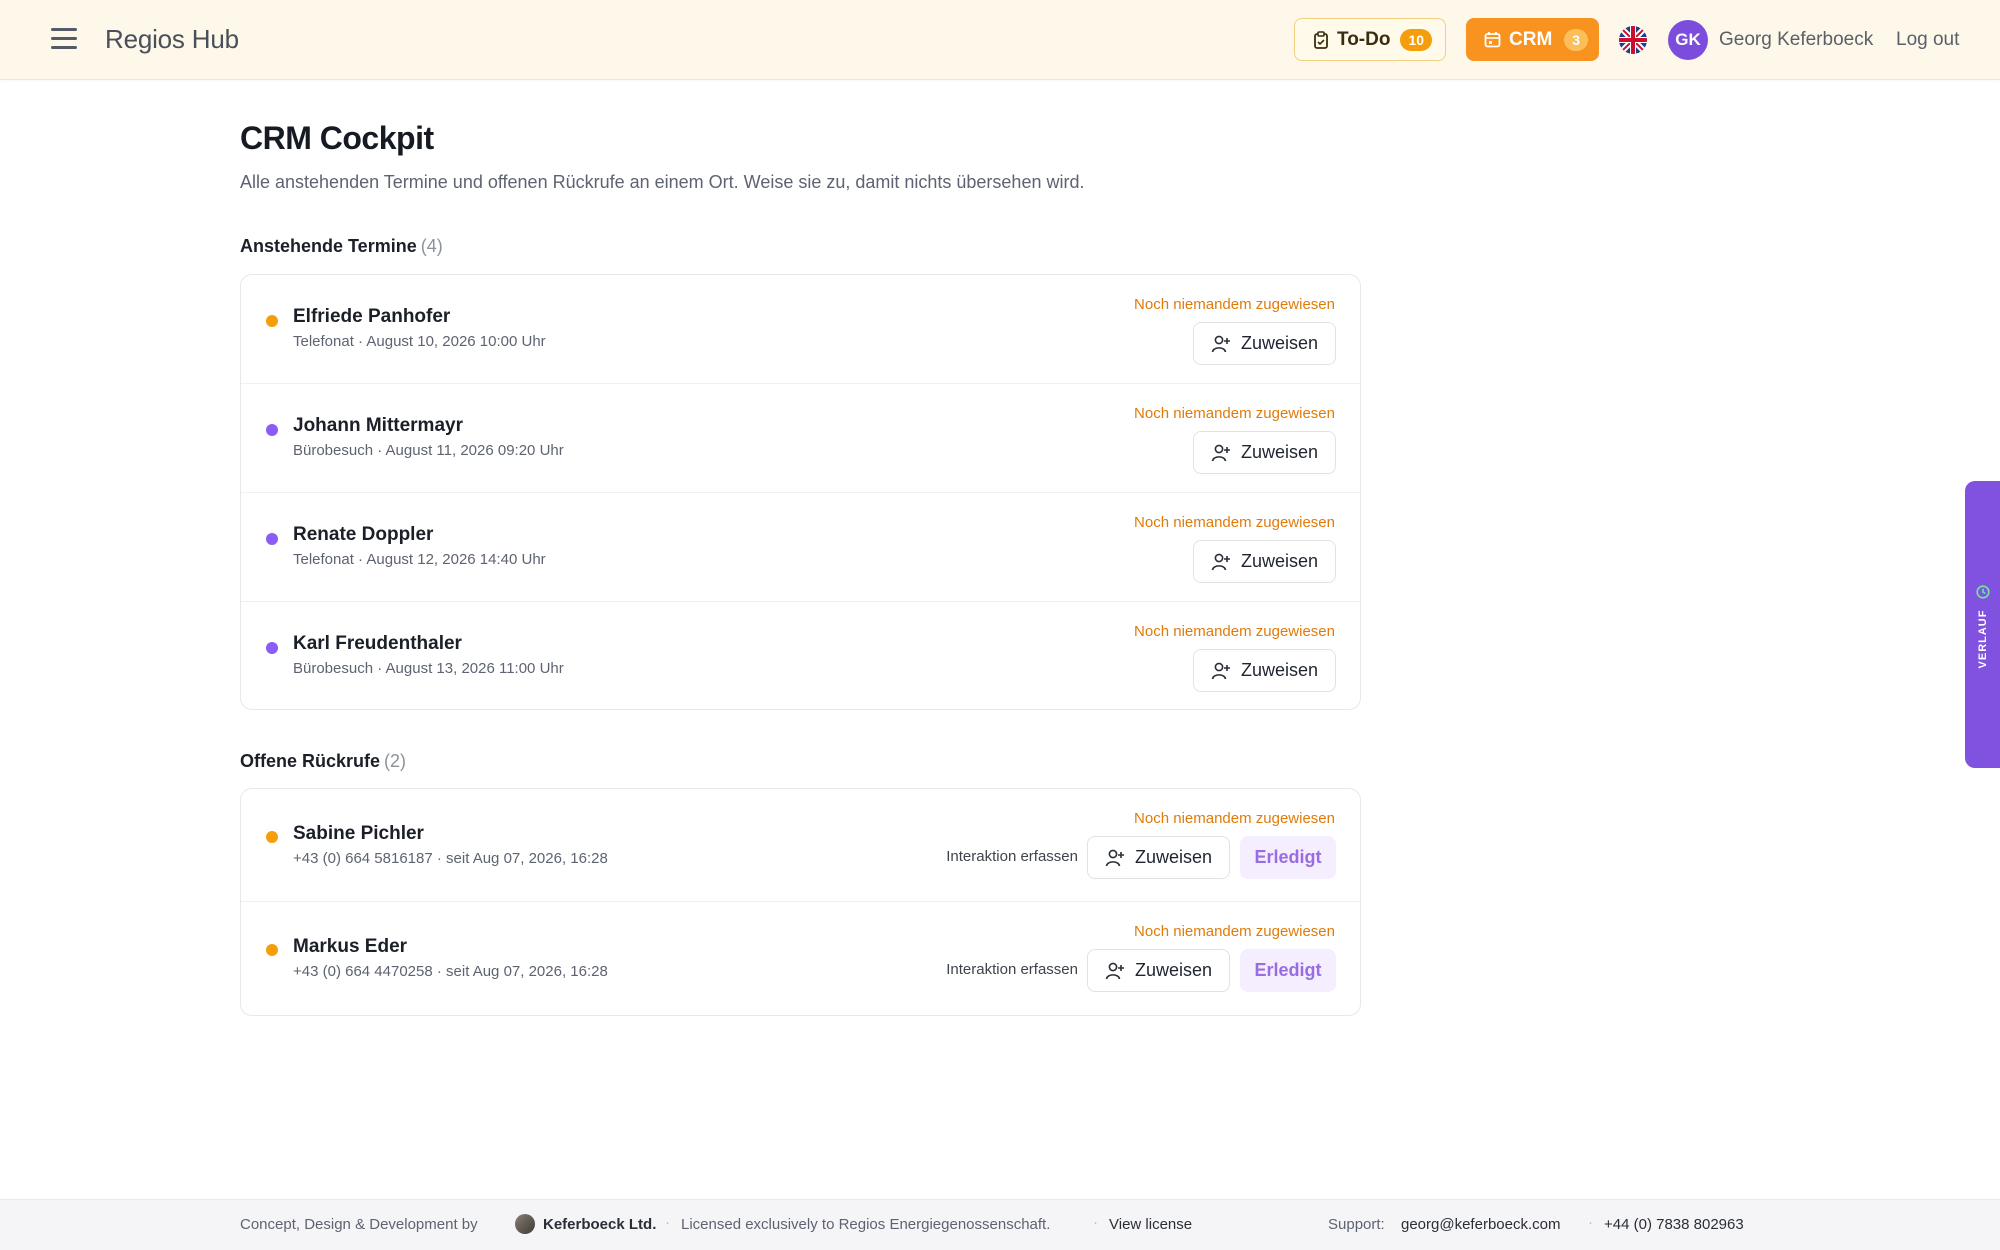  What do you see at coordinates (363, 534) in the screenshot?
I see `contact-name: Renate Doppler` at bounding box center [363, 534].